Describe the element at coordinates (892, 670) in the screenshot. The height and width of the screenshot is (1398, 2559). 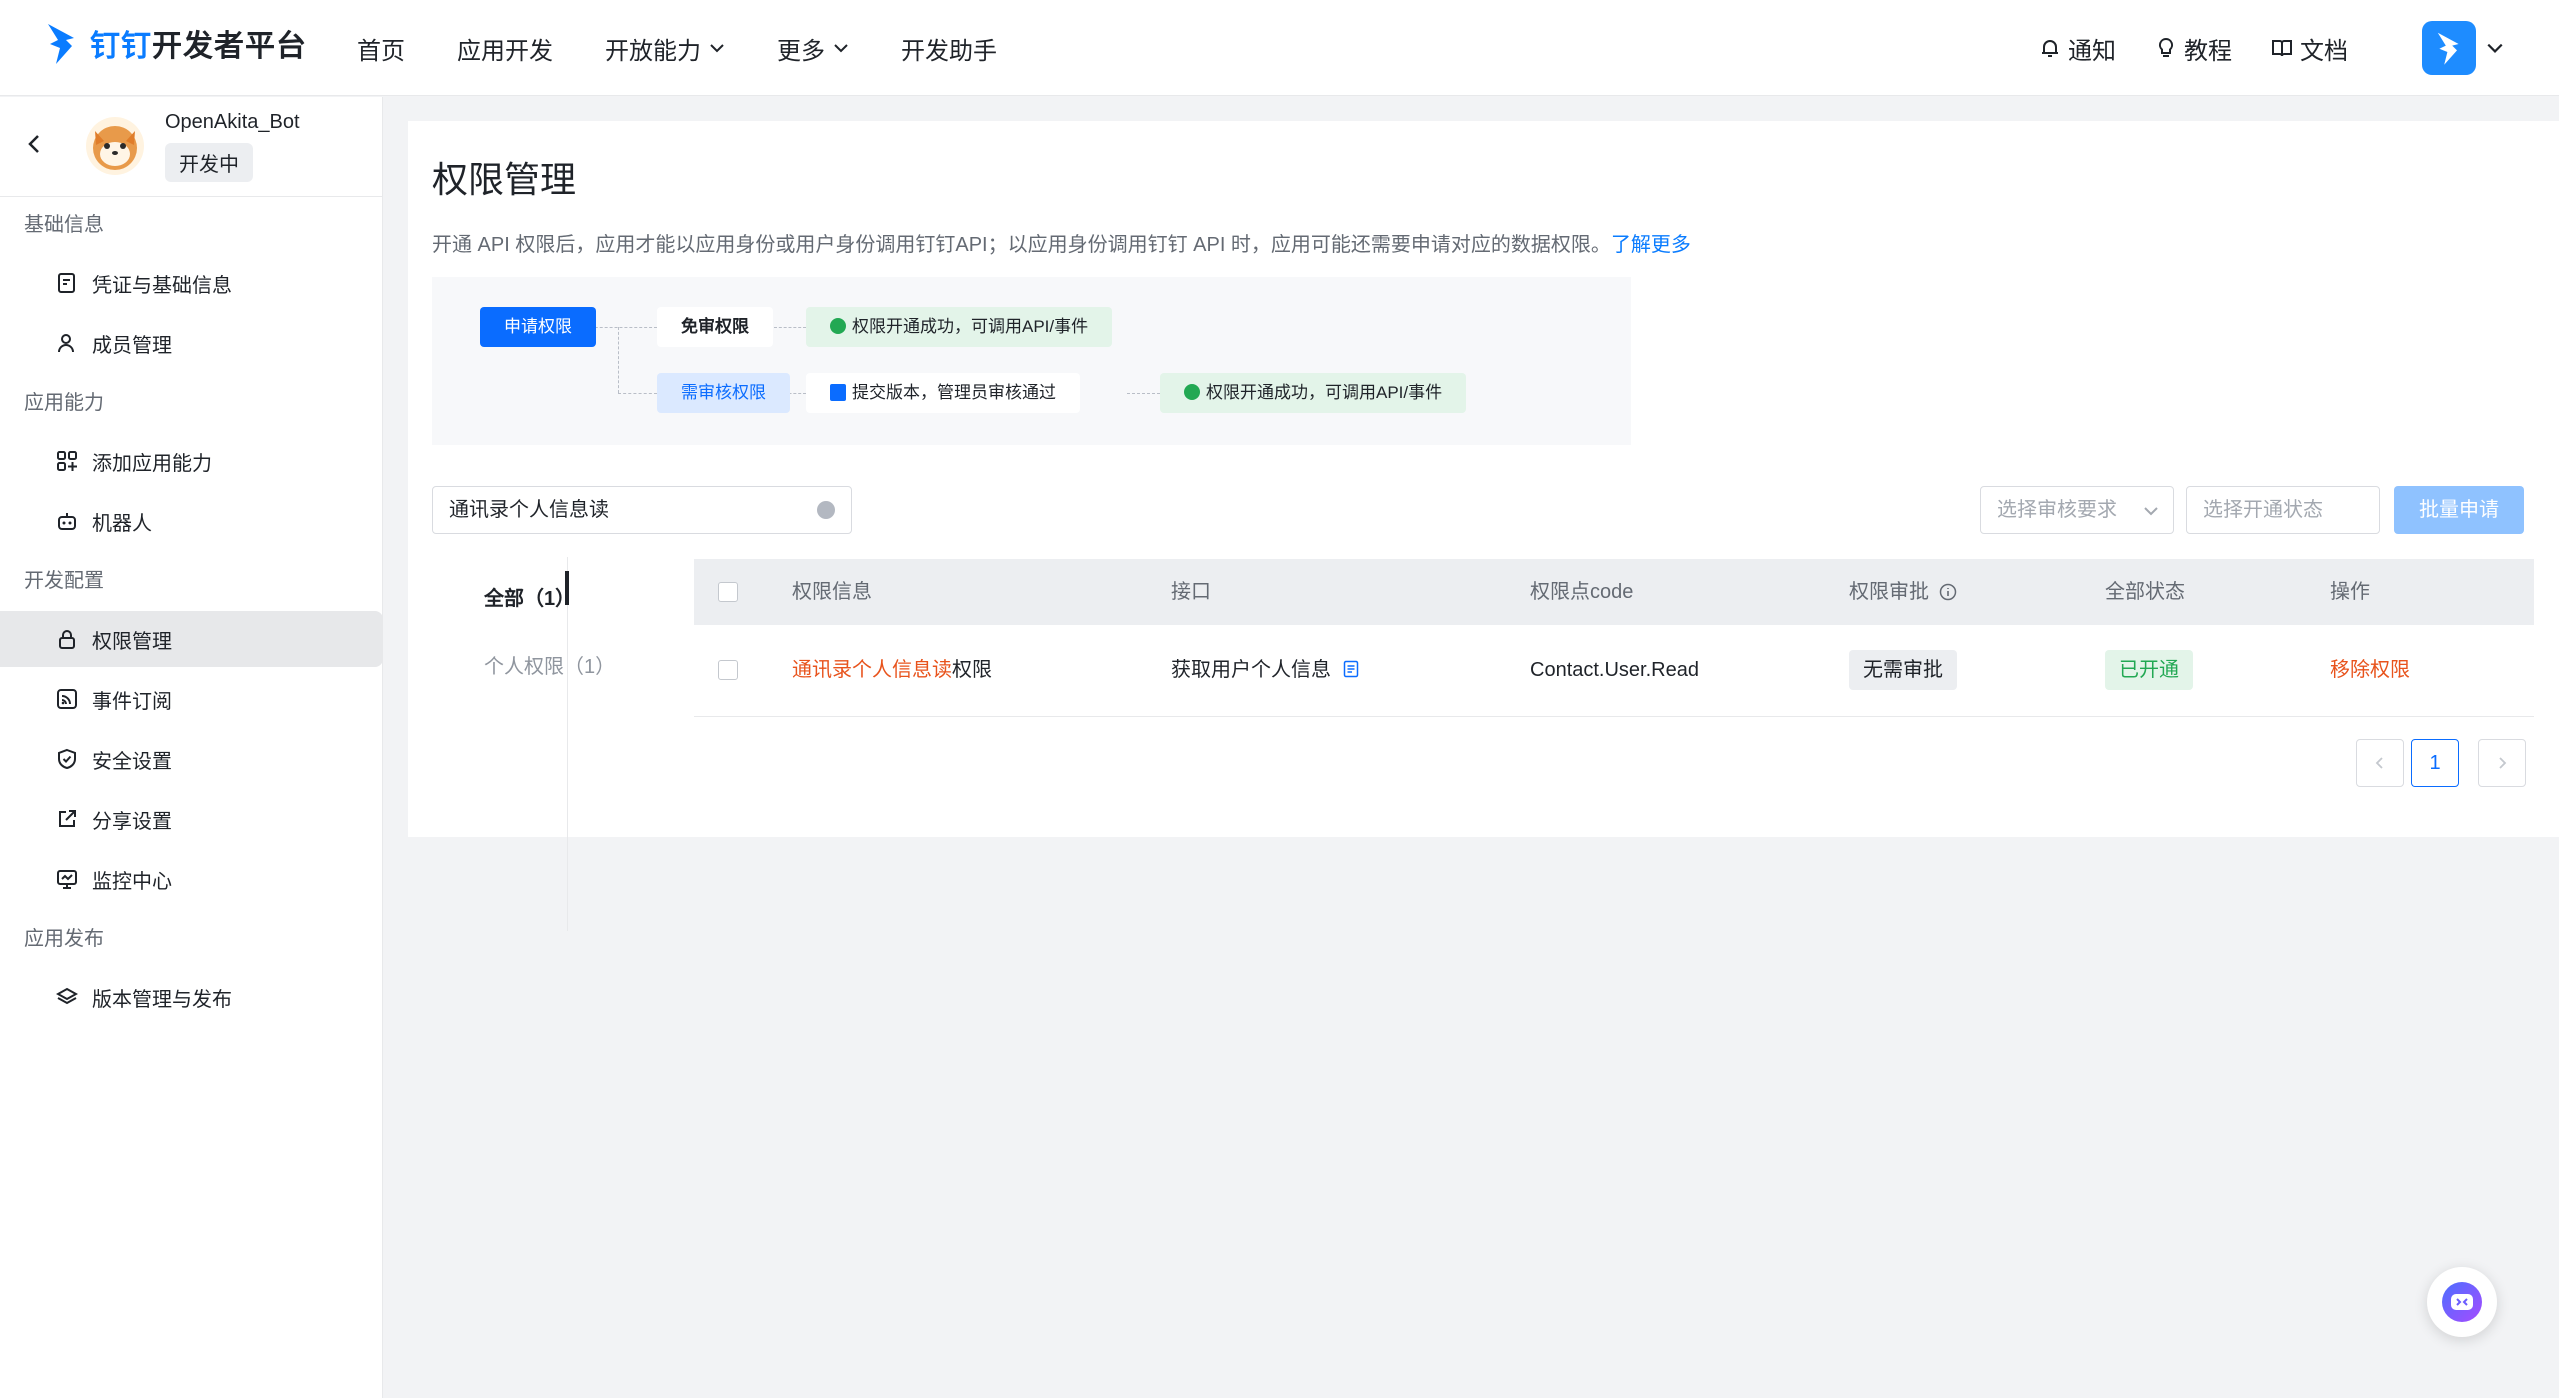
I see `permission-name: 通讯录个人信息读权限` at that location.